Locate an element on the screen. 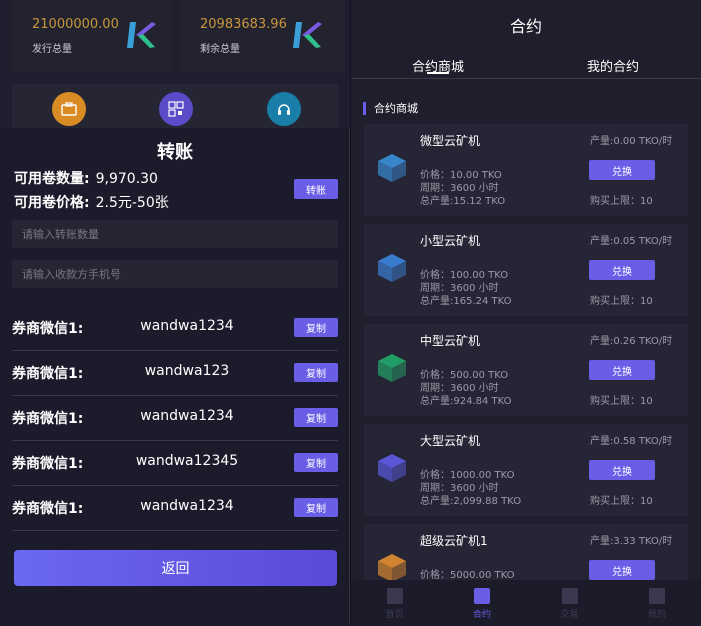 The width and height of the screenshot is (701, 626). transfer-amount-input is located at coordinates (175, 234).